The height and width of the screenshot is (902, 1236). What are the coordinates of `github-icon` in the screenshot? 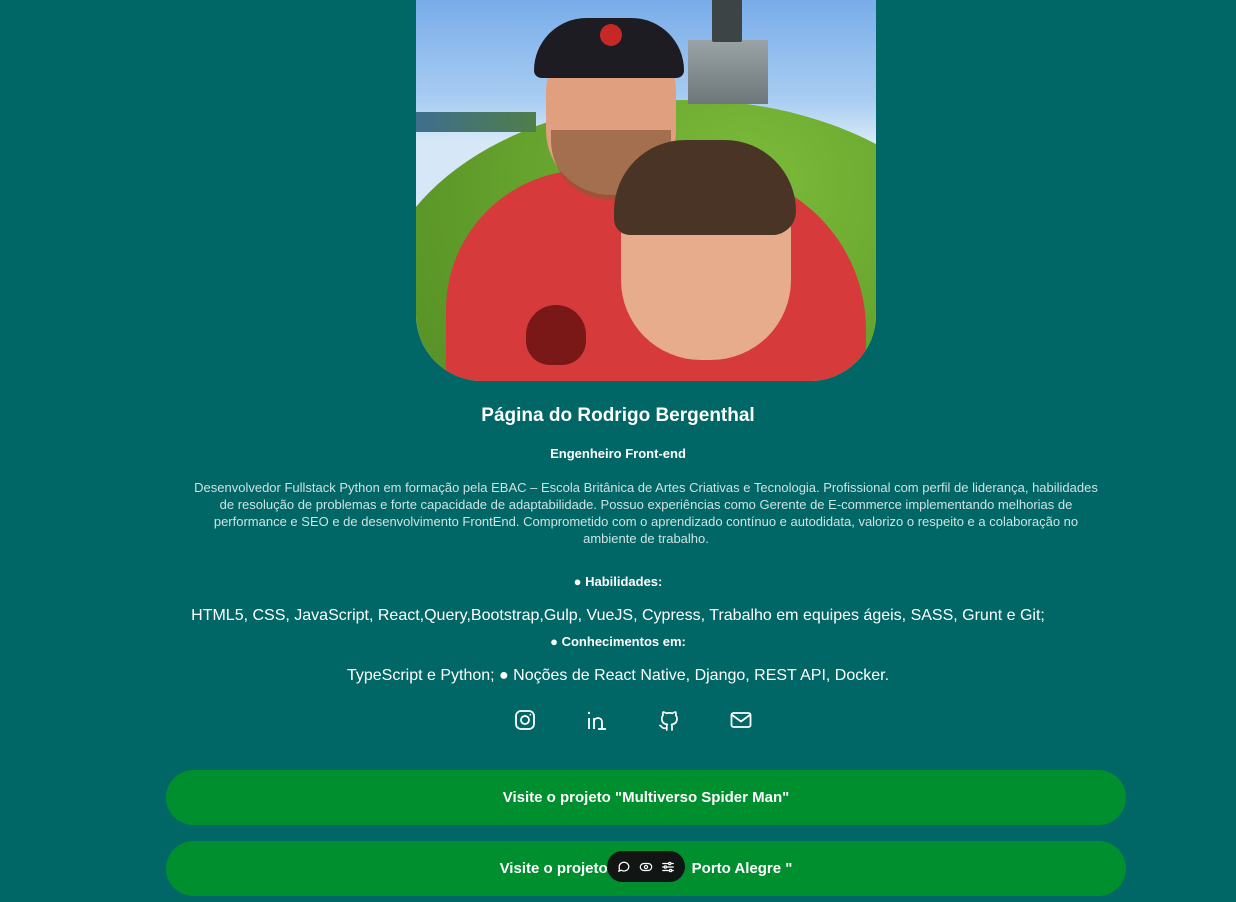 It's located at (668, 721).